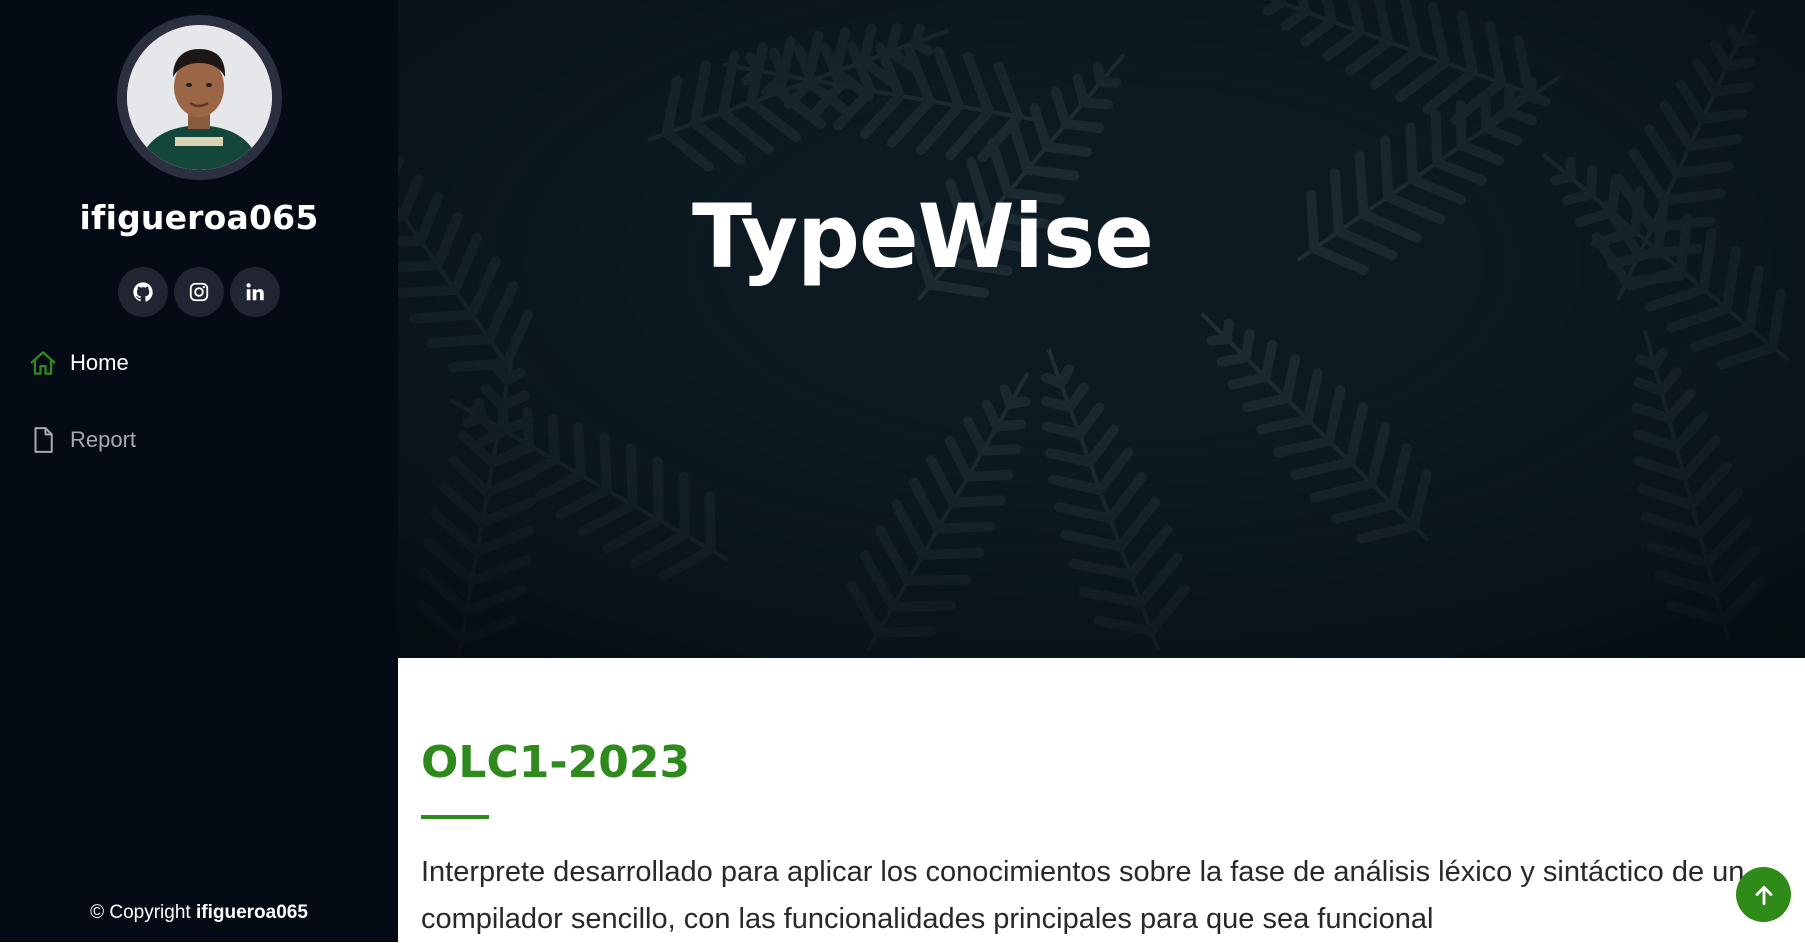 The image size is (1805, 943). I want to click on arrow-up-icon, so click(1763, 895).